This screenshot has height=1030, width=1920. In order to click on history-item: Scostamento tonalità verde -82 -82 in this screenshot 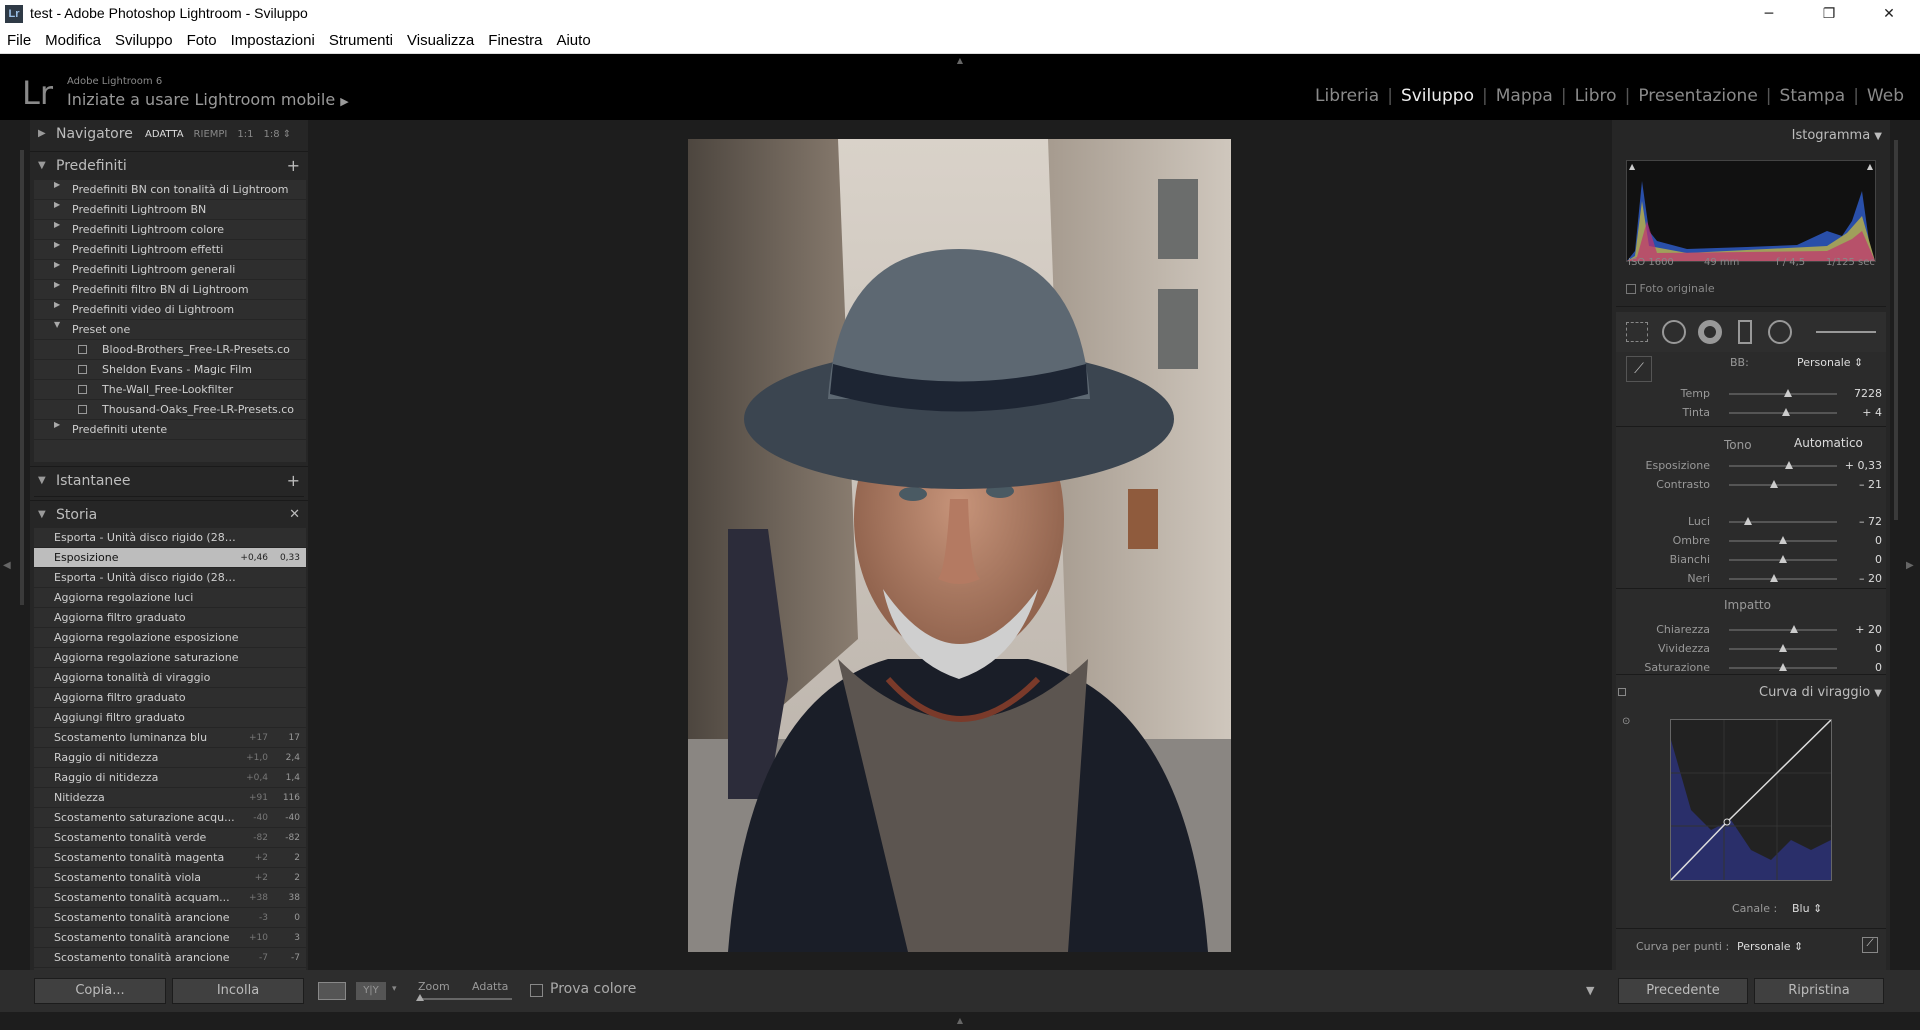, I will do `click(170, 838)`.